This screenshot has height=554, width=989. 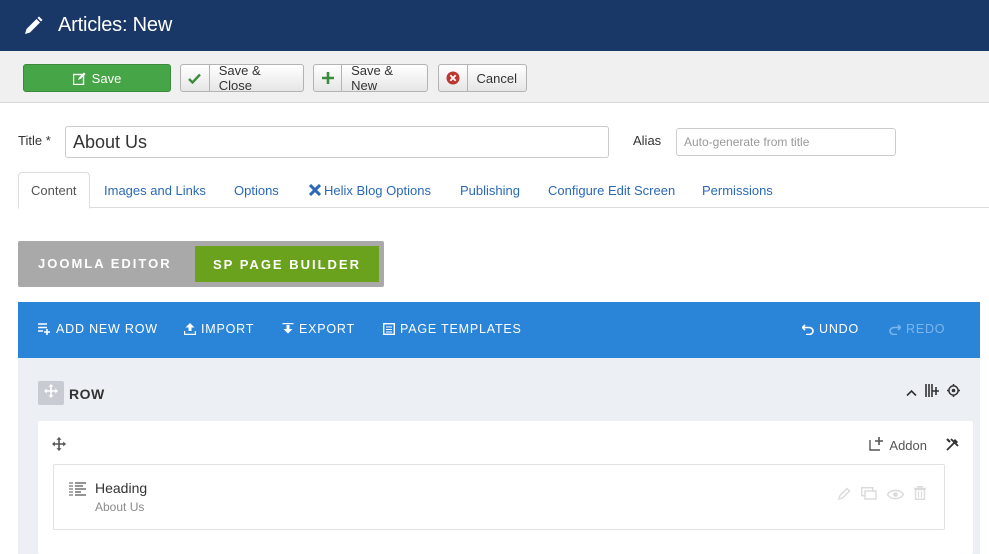 What do you see at coordinates (920, 495) in the screenshot?
I see `trash-icon` at bounding box center [920, 495].